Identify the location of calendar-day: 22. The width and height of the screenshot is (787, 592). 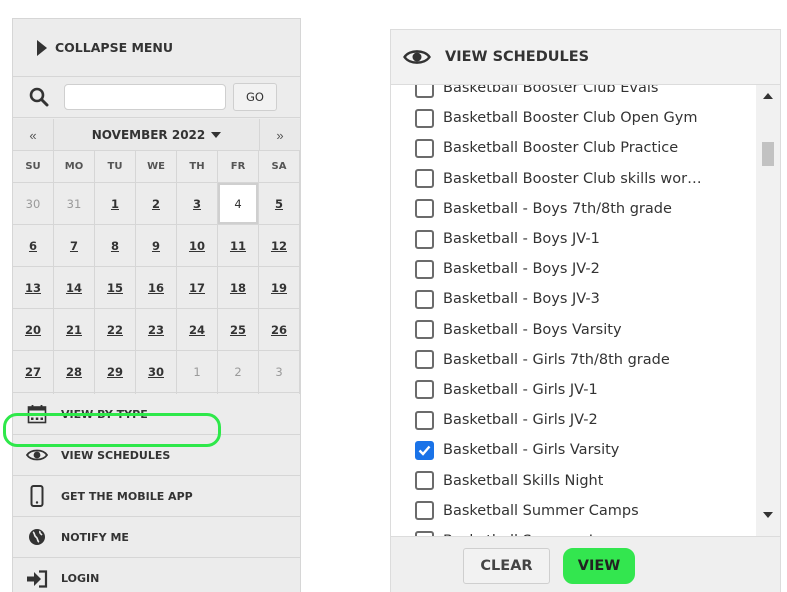
(115, 330).